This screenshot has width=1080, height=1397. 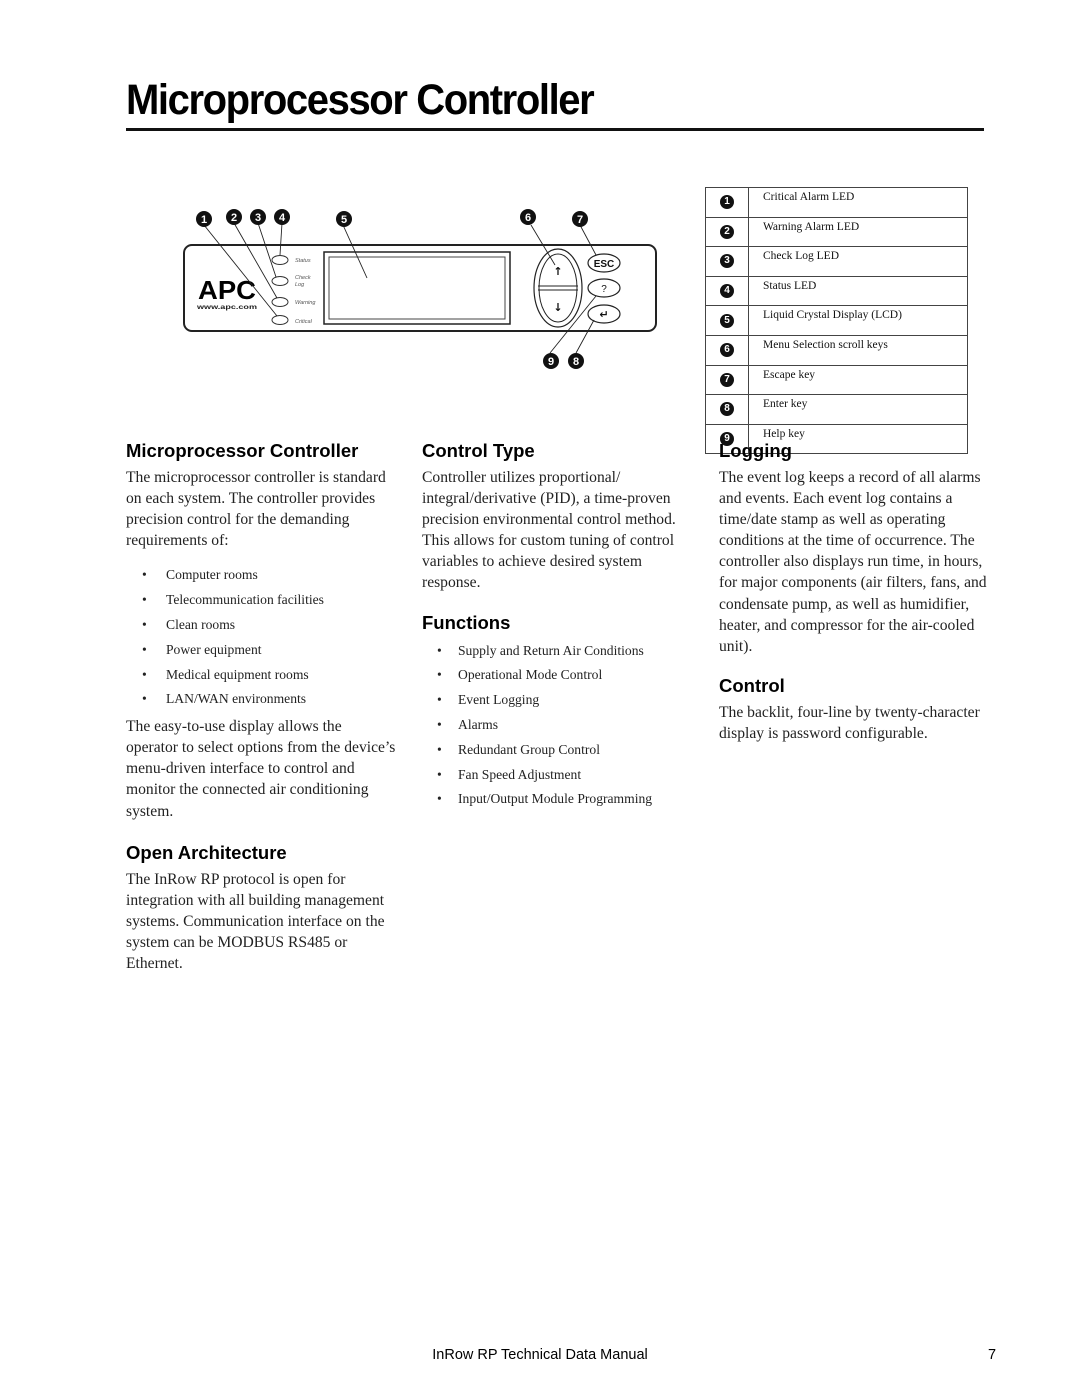 What do you see at coordinates (261, 699) in the screenshot?
I see `list-item: LAN/WAN environments` at bounding box center [261, 699].